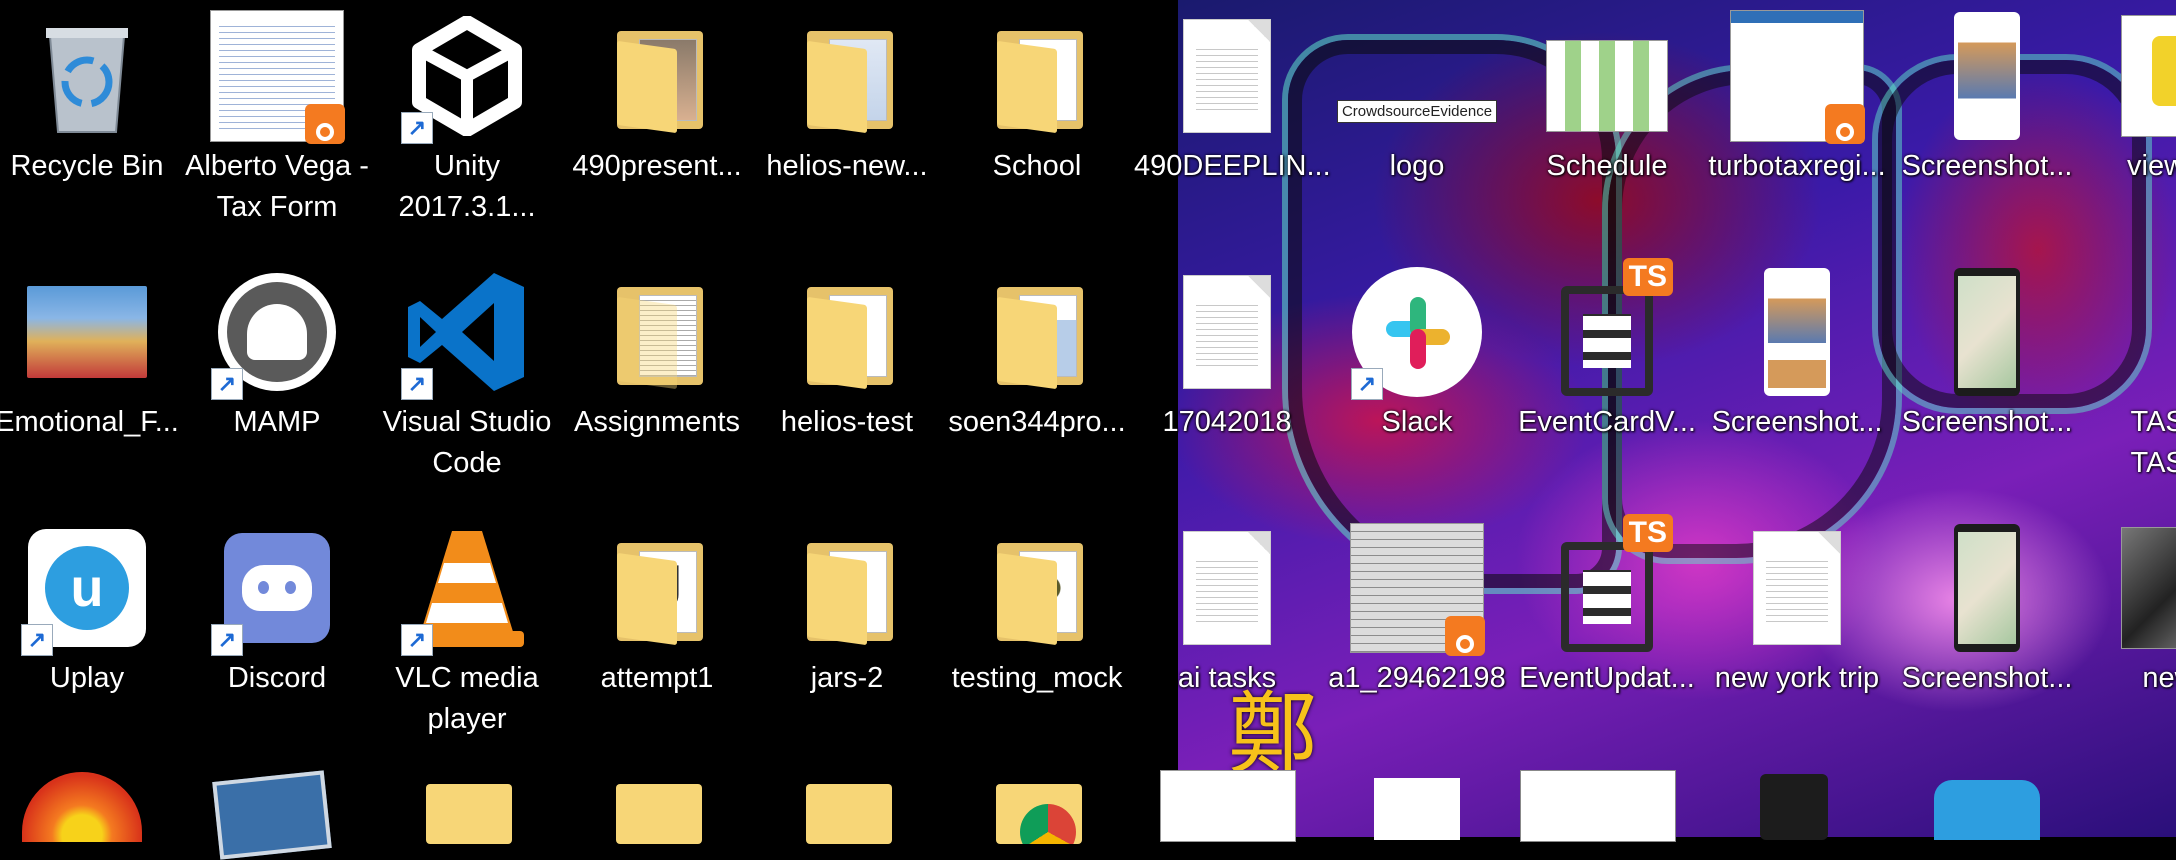 The height and width of the screenshot is (860, 2176). What do you see at coordinates (467, 698) in the screenshot?
I see `desktop-icon-label: VLC media player` at bounding box center [467, 698].